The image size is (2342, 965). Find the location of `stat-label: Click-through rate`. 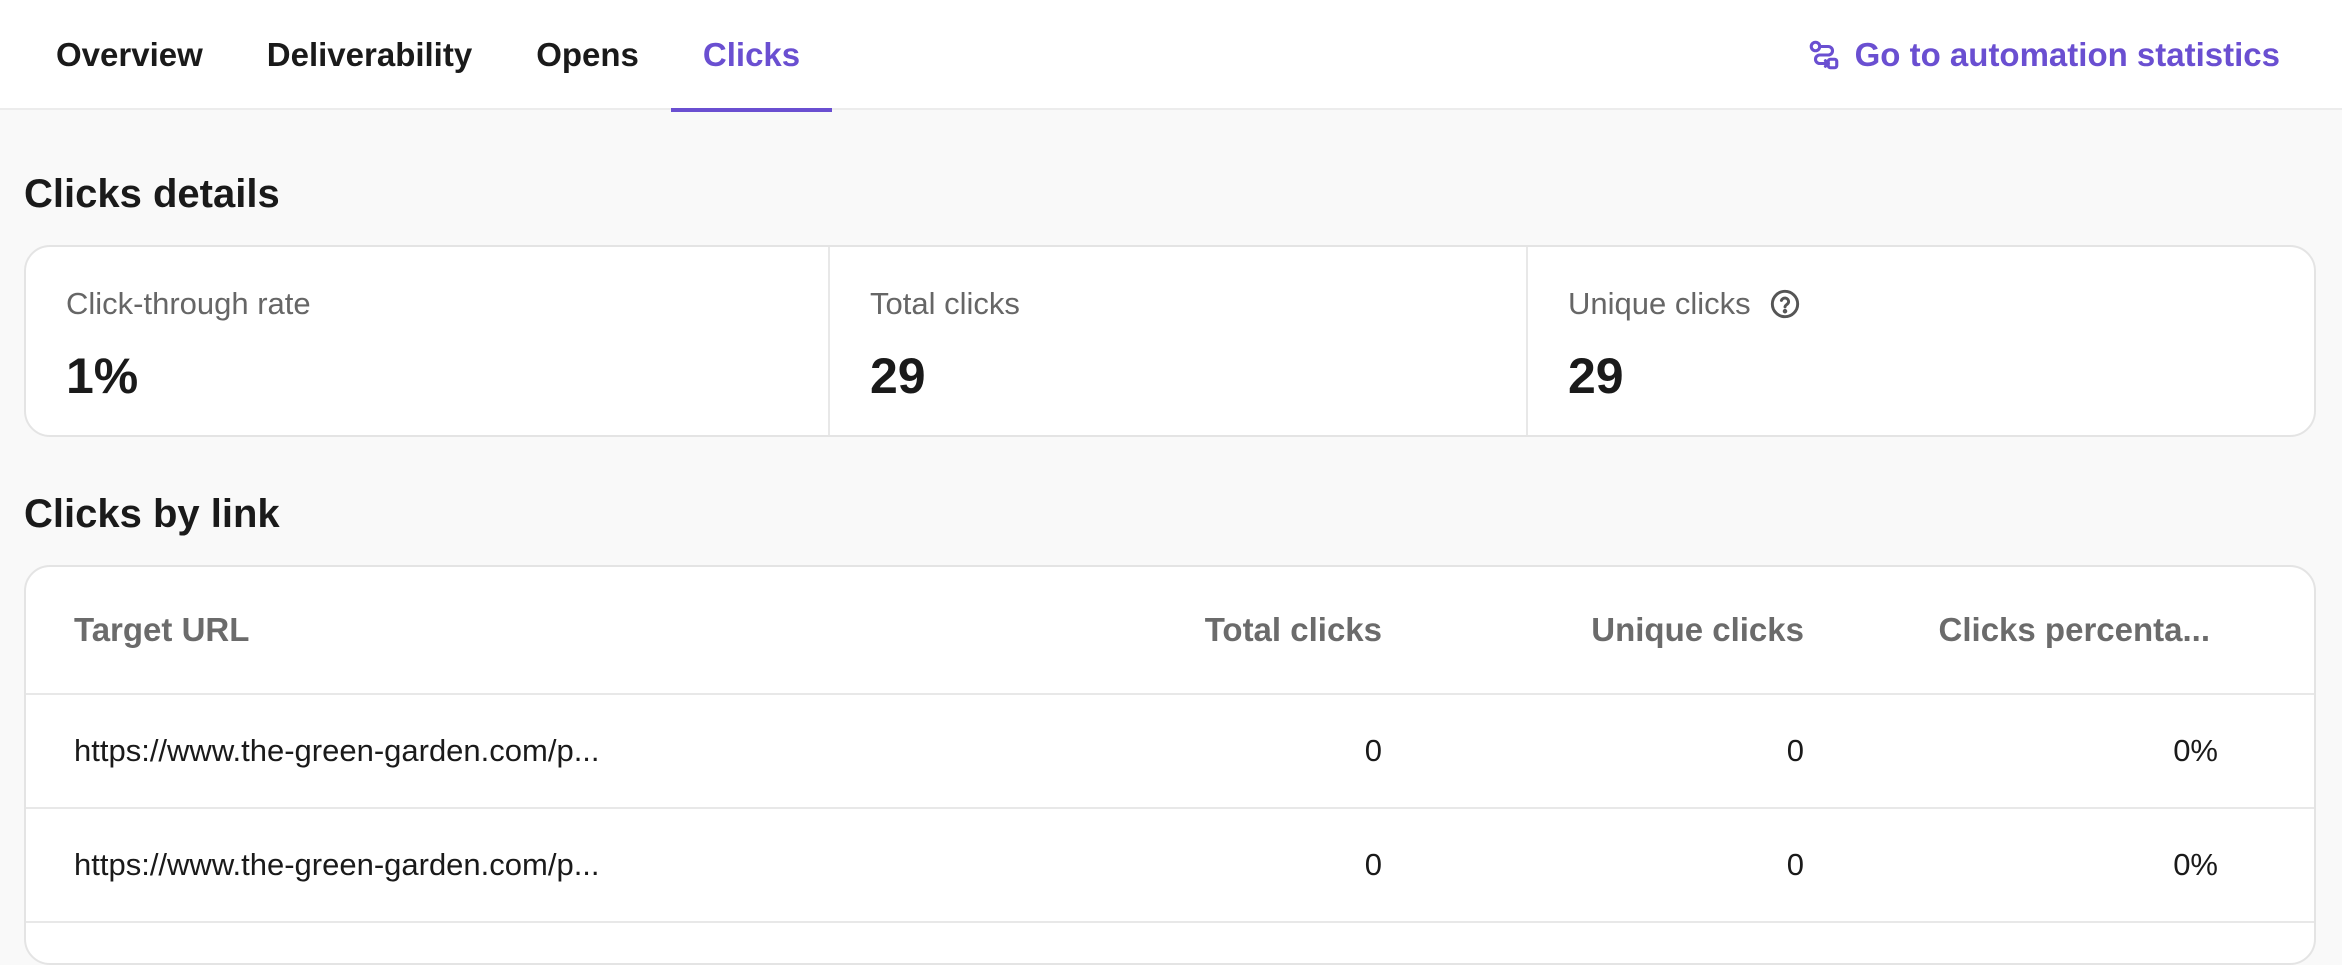

stat-label: Click-through rate is located at coordinates (188, 303).